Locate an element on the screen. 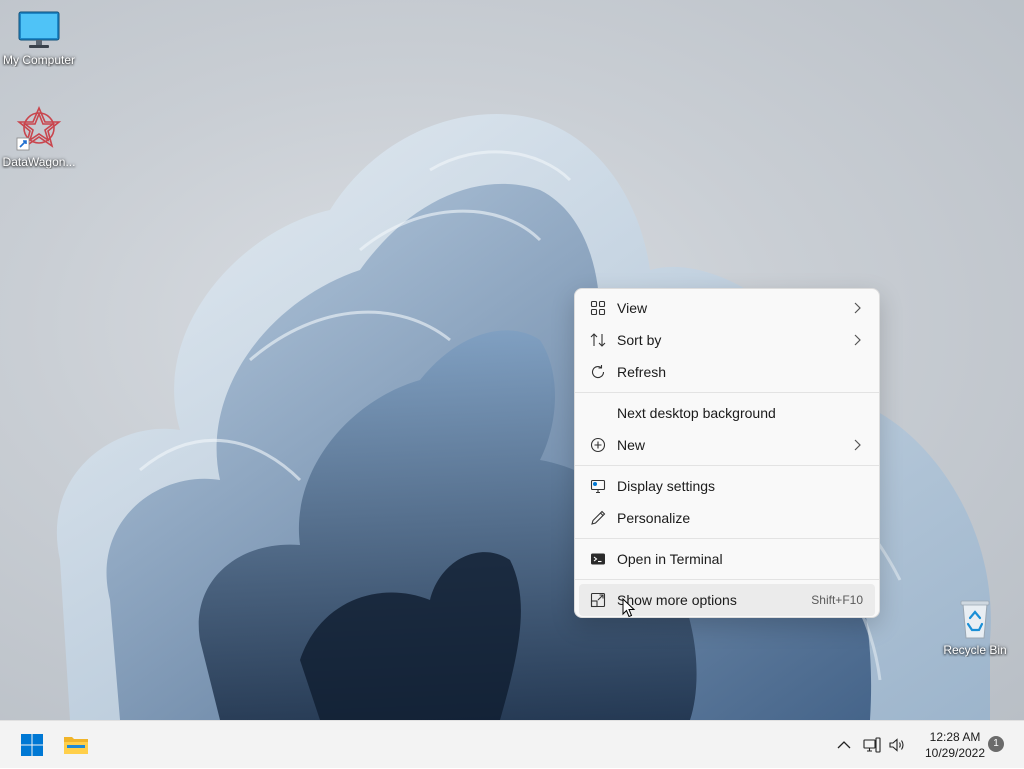 This screenshot has width=1024, height=769. terminal-icon is located at coordinates (598, 559).